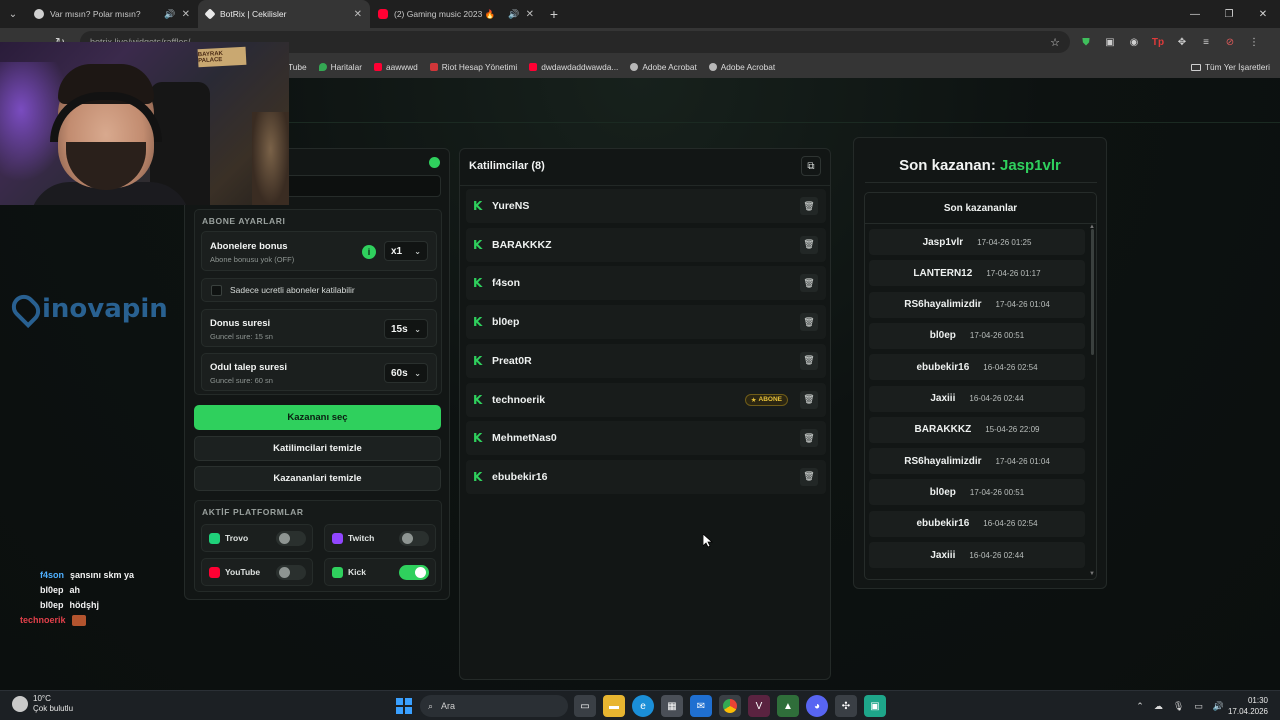 Image resolution: width=1280 pixels, height=720 pixels. What do you see at coordinates (614, 706) in the screenshot?
I see `file-explorer-icon: ▬` at bounding box center [614, 706].